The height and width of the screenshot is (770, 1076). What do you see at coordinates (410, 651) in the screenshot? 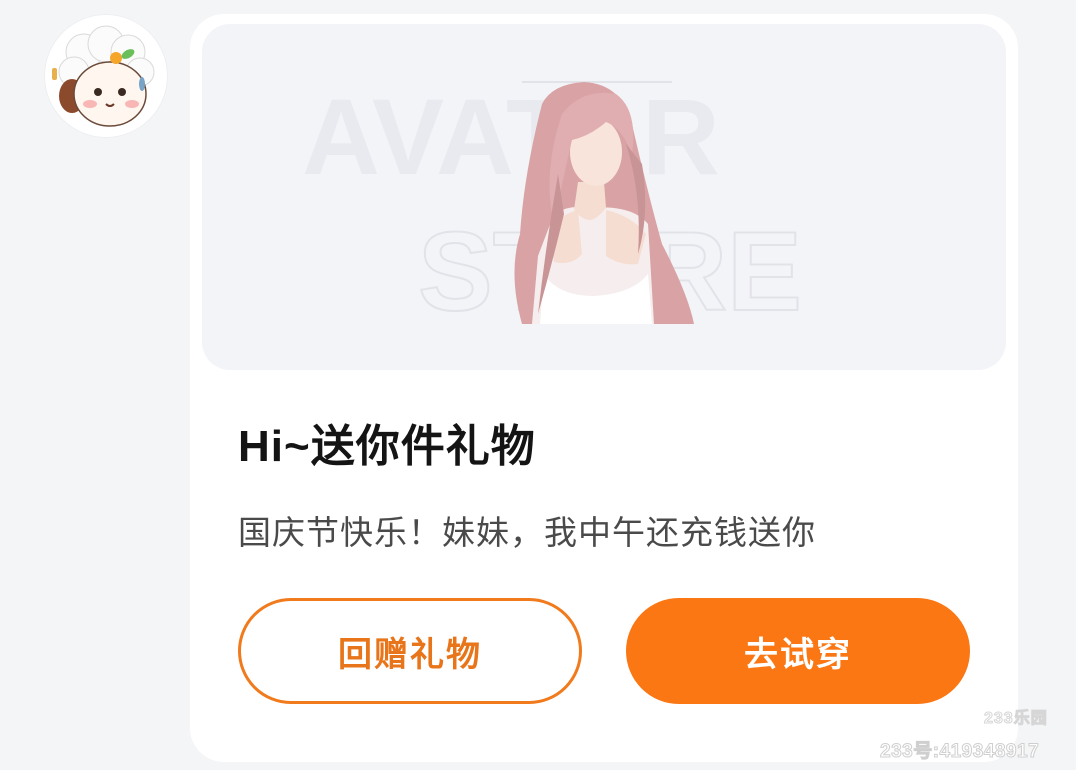
I see `return-gift-button: 回赠礼物` at bounding box center [410, 651].